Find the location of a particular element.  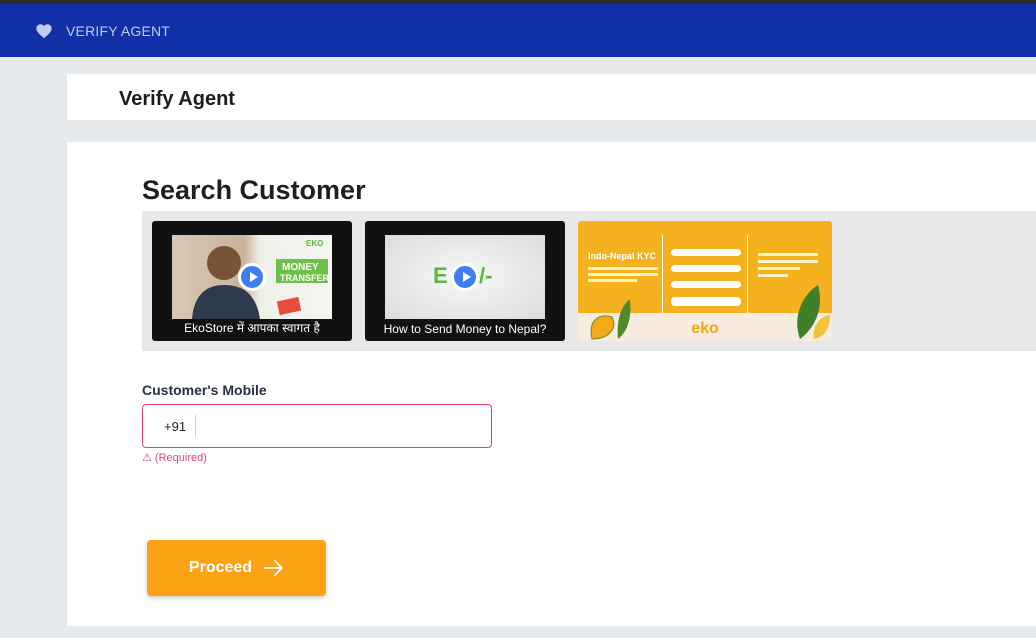

thumb-text-money: MONEY is located at coordinates (300, 267).